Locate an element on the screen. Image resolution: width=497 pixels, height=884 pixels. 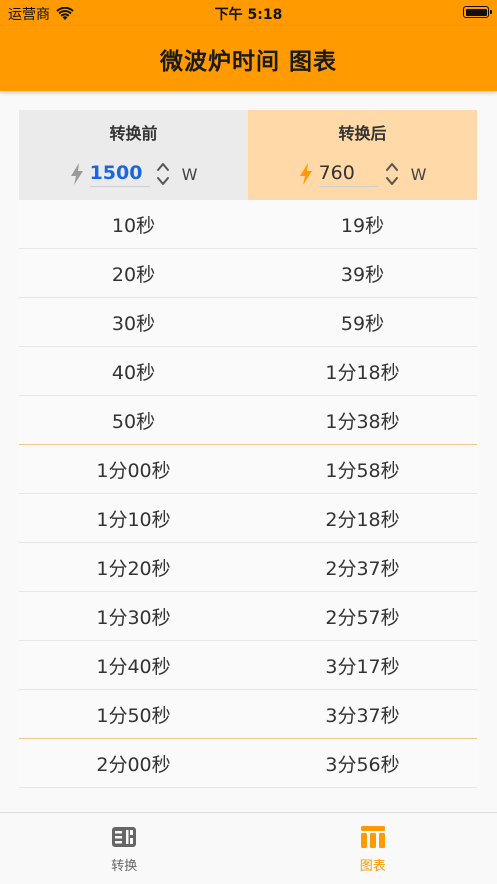
tab-chart: 图表 is located at coordinates (373, 848).